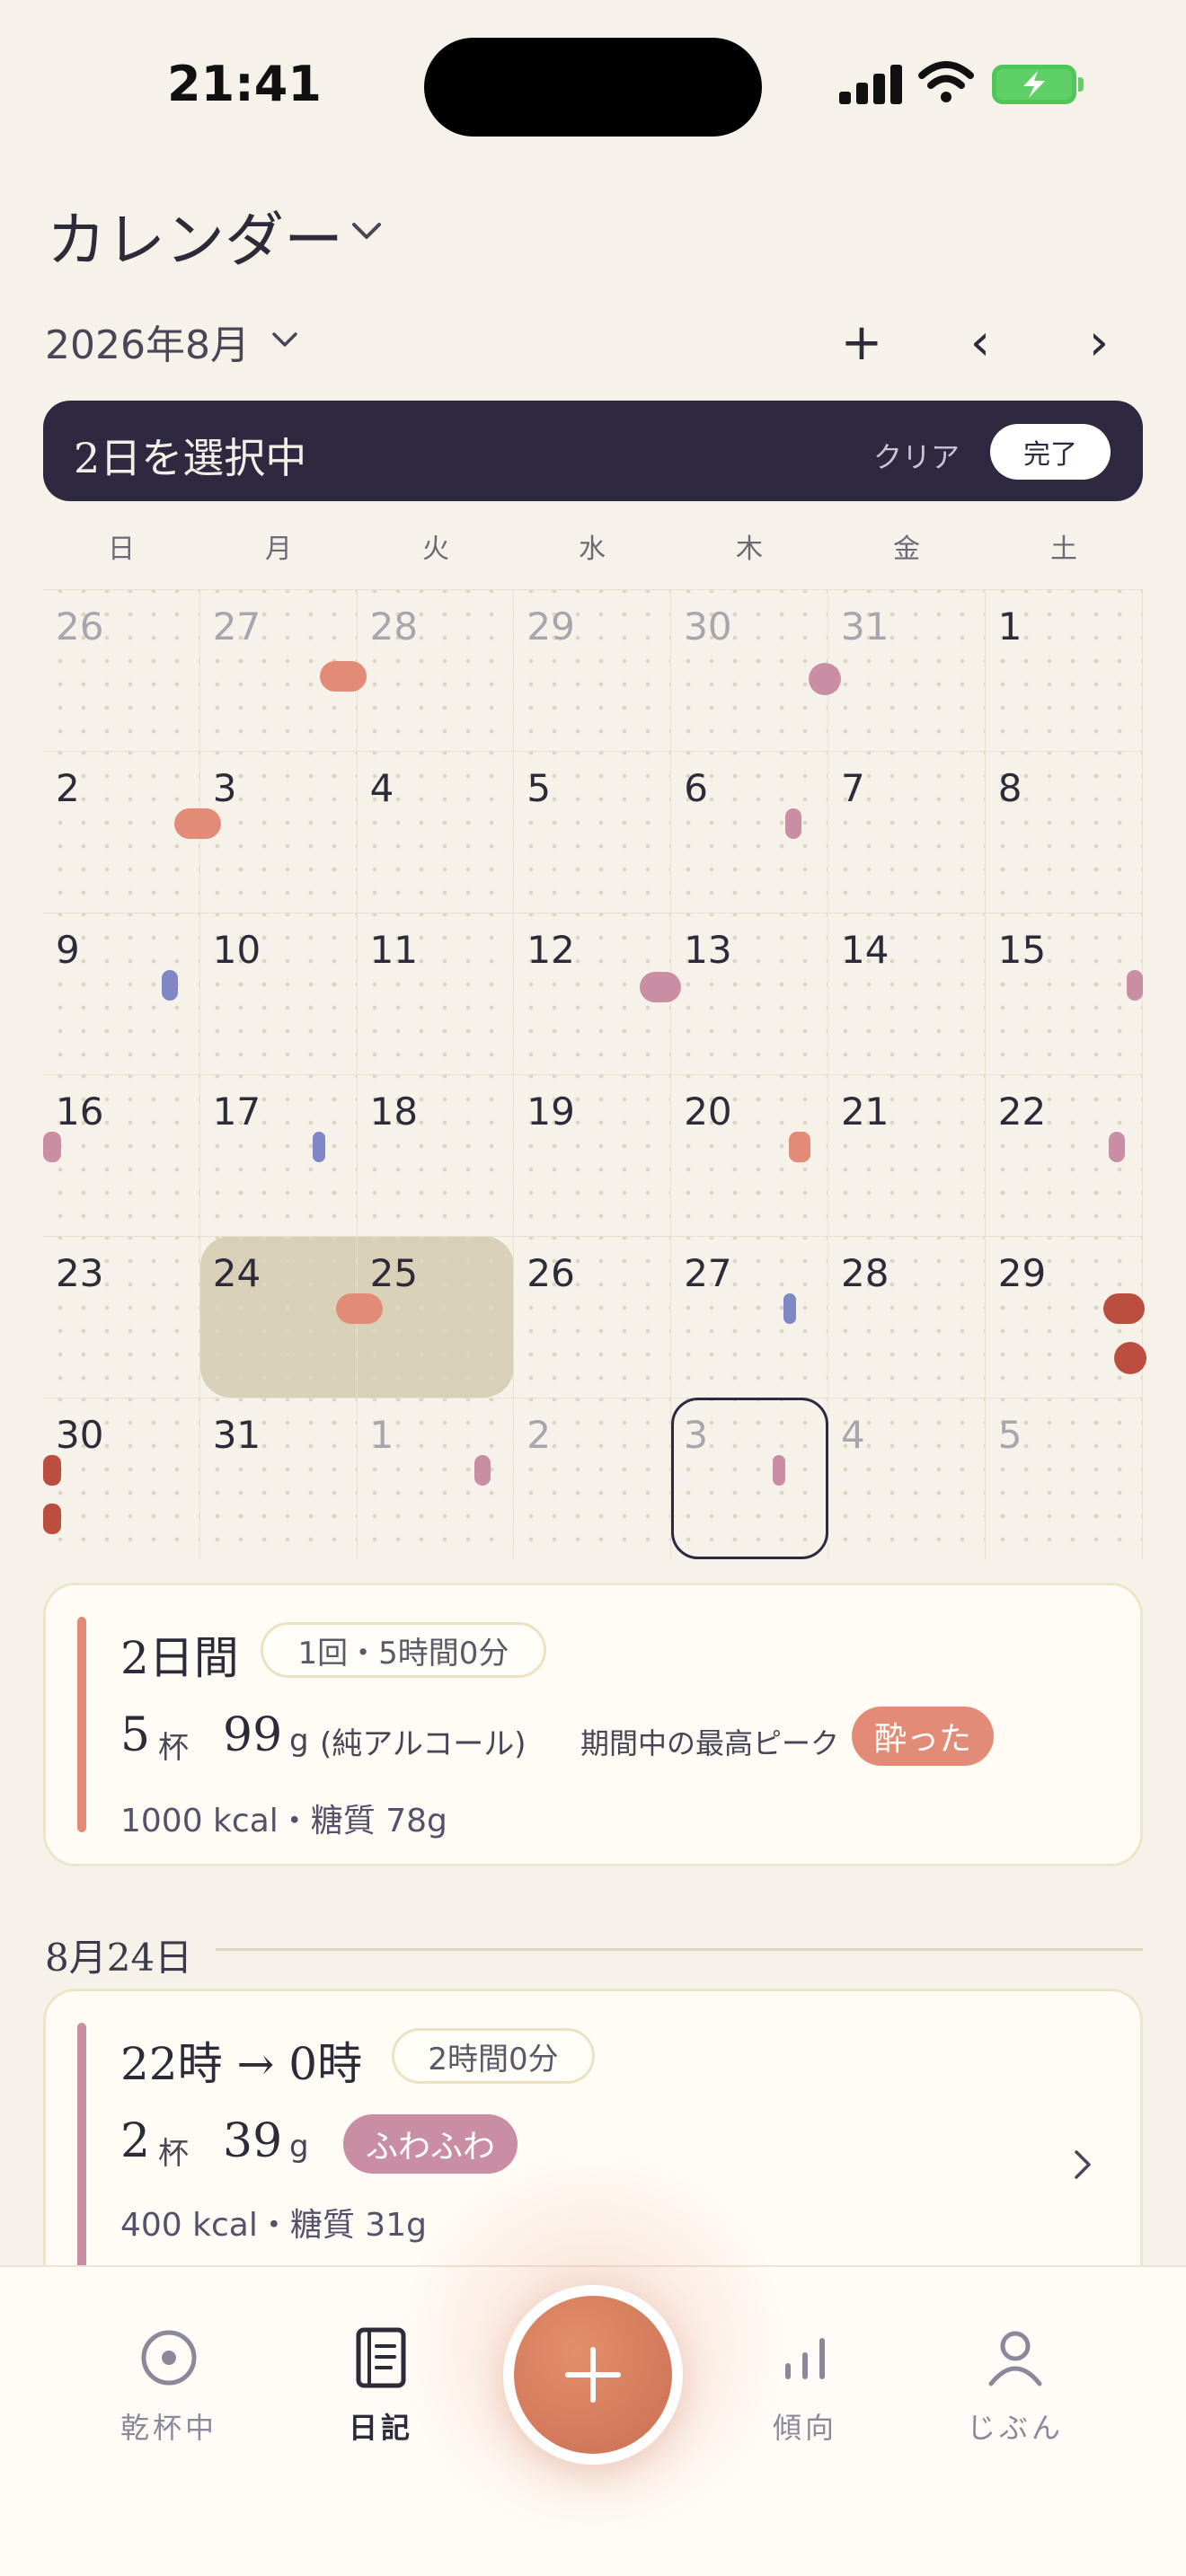 The image size is (1186, 2576). What do you see at coordinates (980, 342) in the screenshot?
I see `prev-month-button: ‹` at bounding box center [980, 342].